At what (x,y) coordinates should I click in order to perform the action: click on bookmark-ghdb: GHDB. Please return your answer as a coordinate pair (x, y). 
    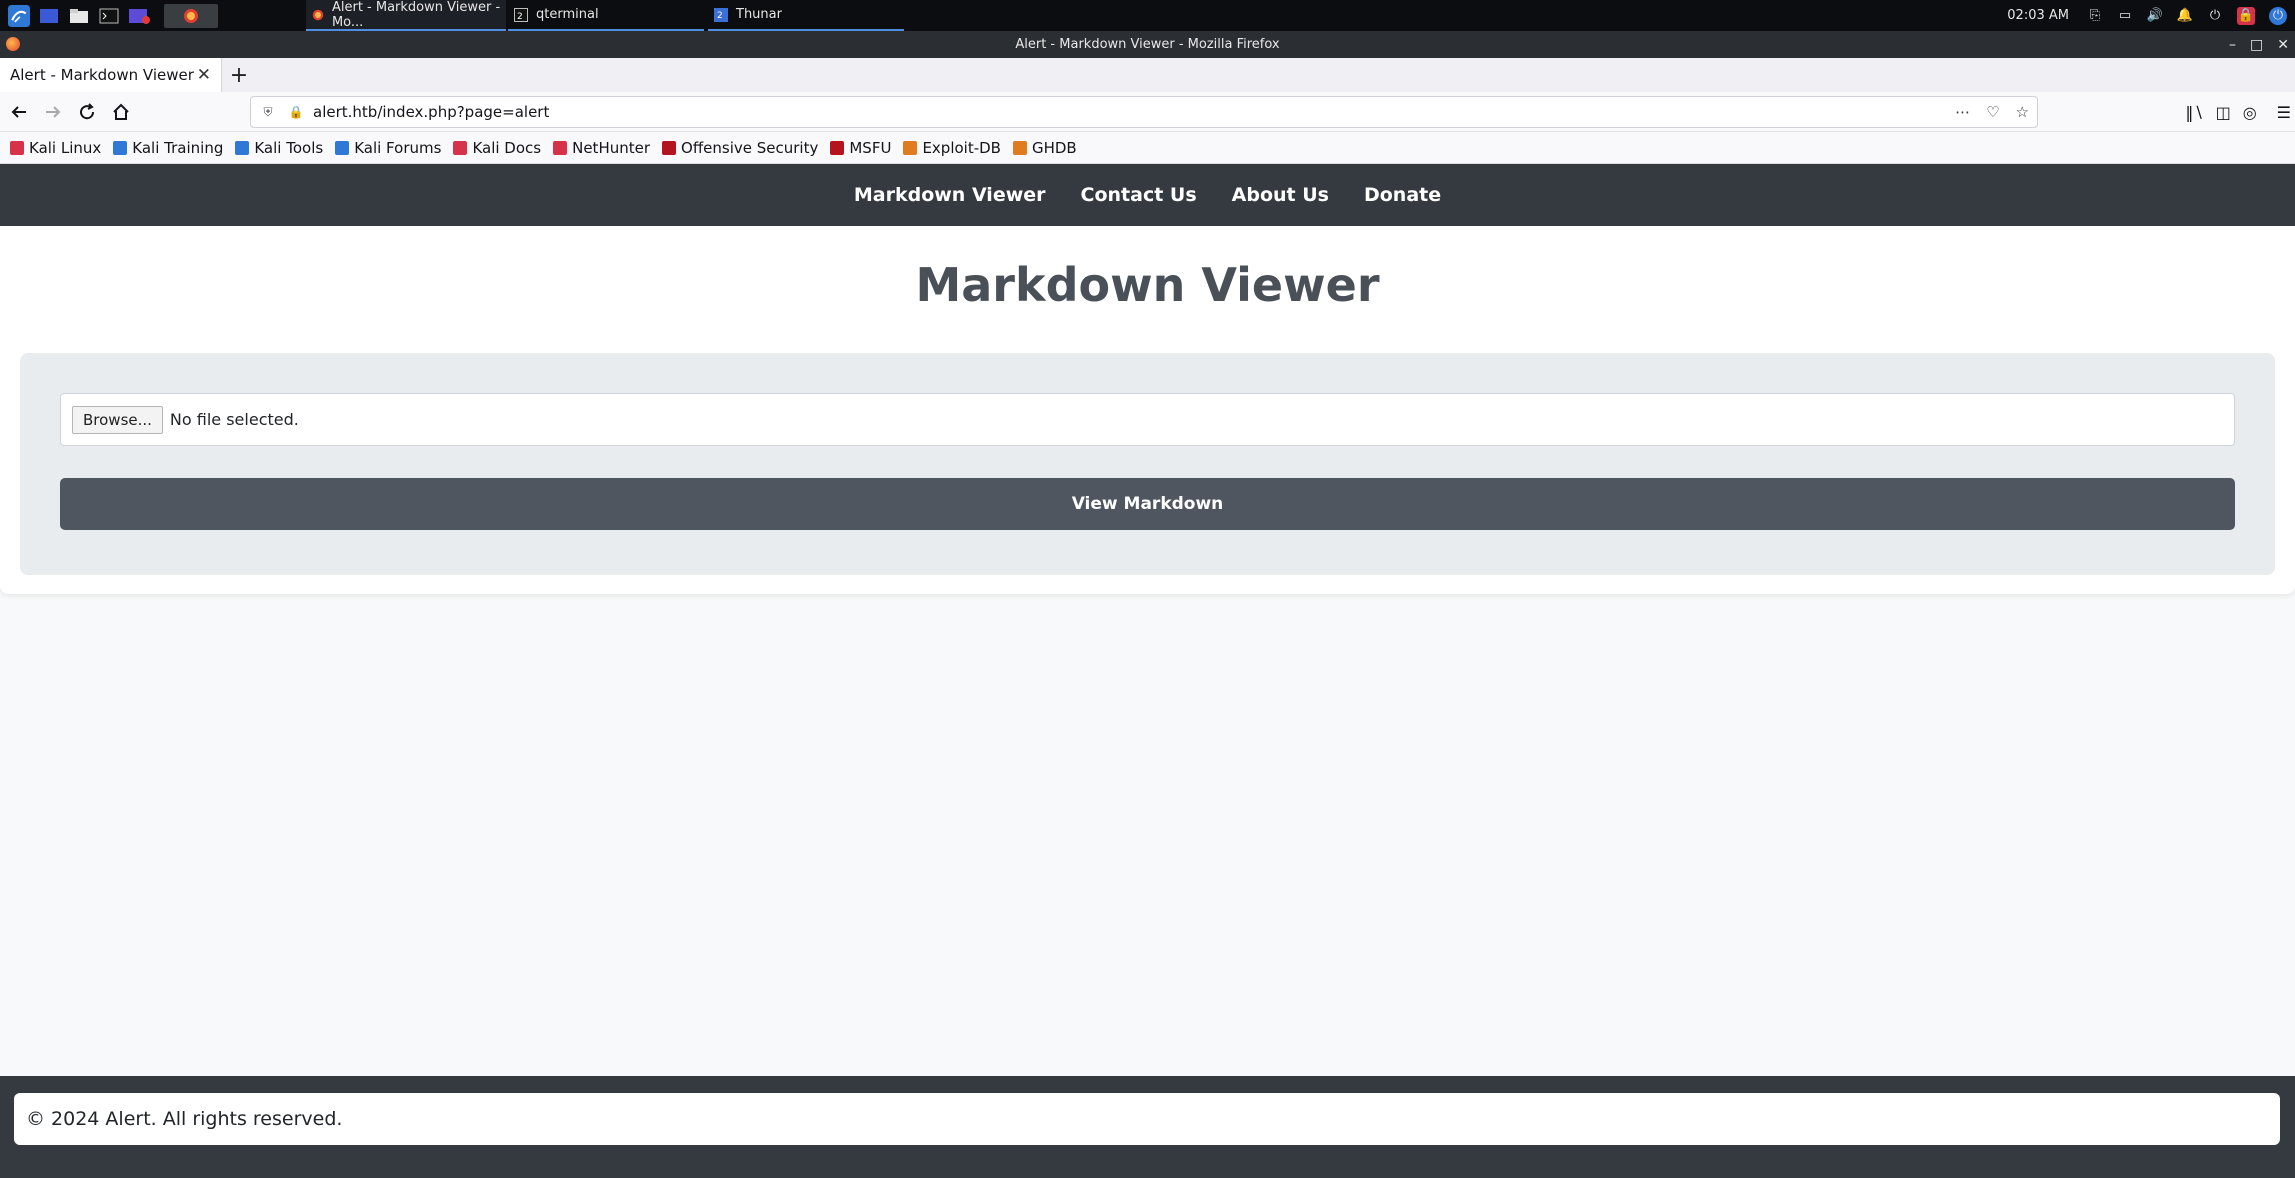
    Looking at the image, I should click on (1044, 147).